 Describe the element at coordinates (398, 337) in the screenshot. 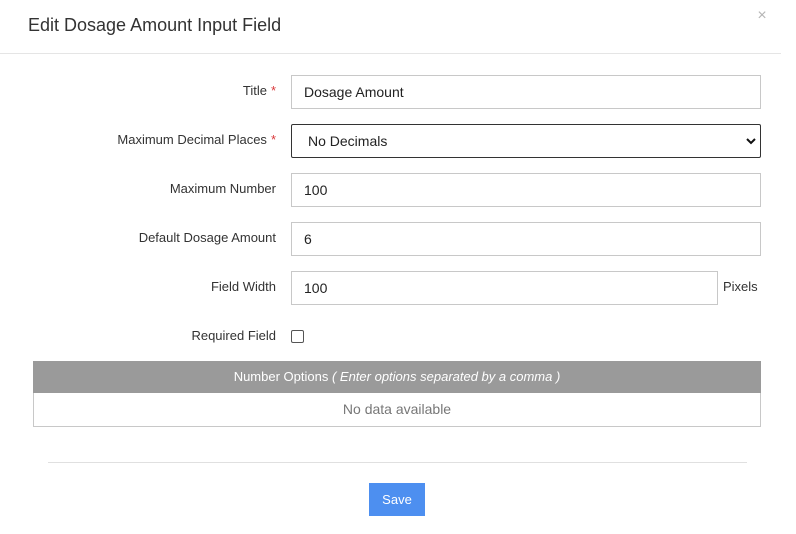

I see `required-field-row: Required Field` at that location.